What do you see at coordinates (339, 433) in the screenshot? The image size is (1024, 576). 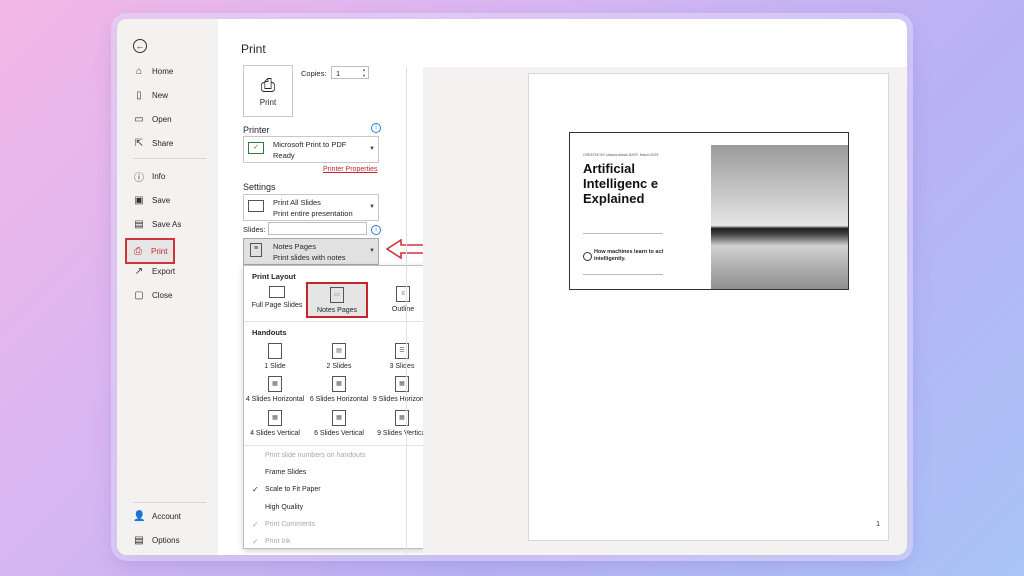 I see `handout-option-label: 6 Slides Vertical` at bounding box center [339, 433].